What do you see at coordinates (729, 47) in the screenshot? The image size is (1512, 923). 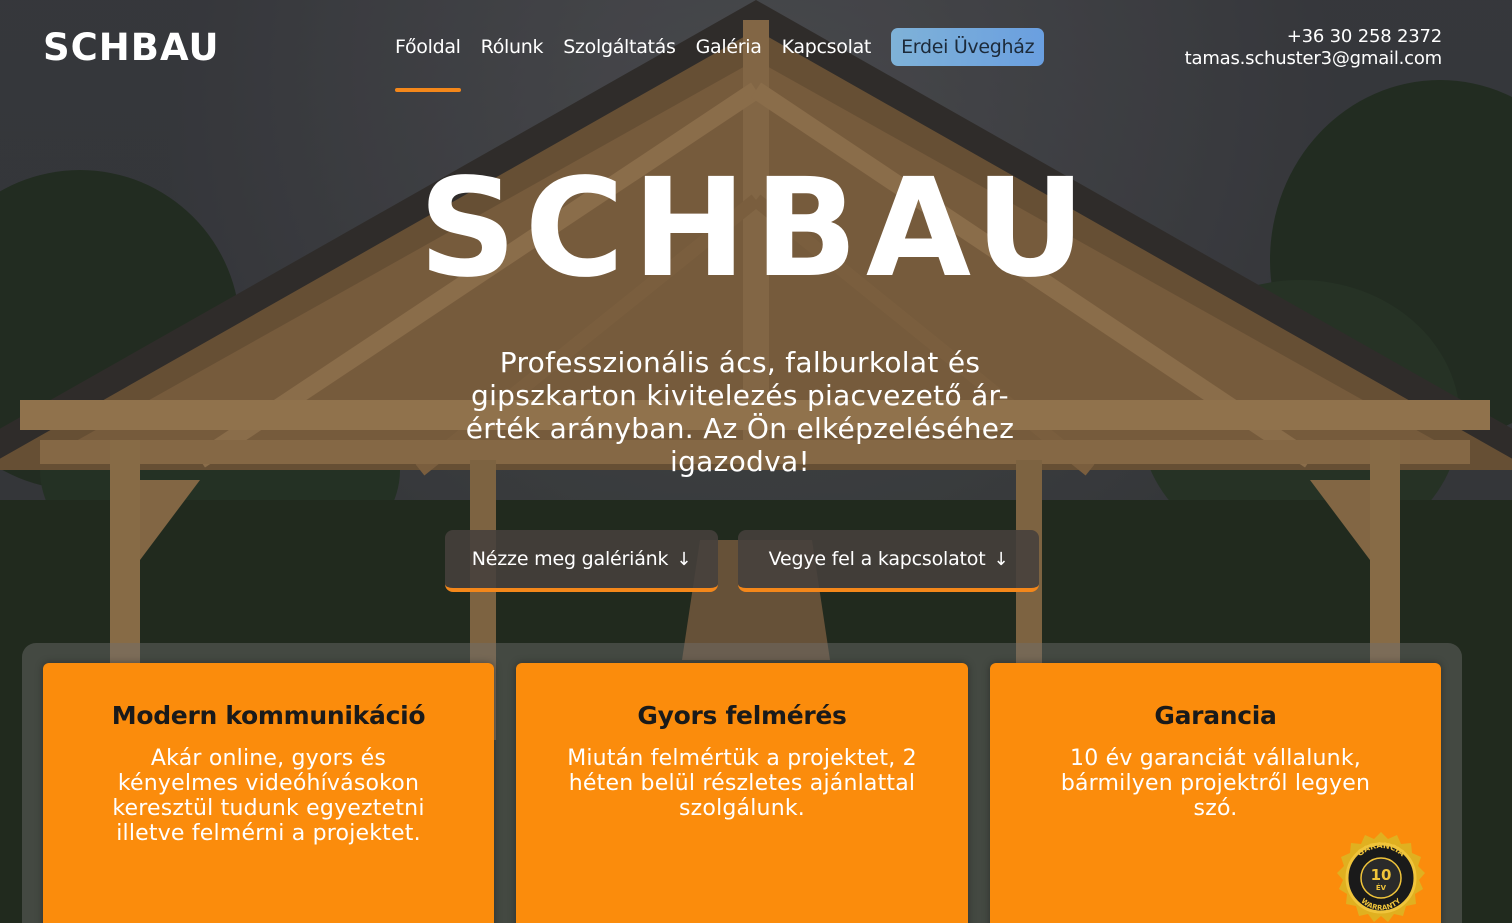 I see `nav-item-galeria: Galéria` at bounding box center [729, 47].